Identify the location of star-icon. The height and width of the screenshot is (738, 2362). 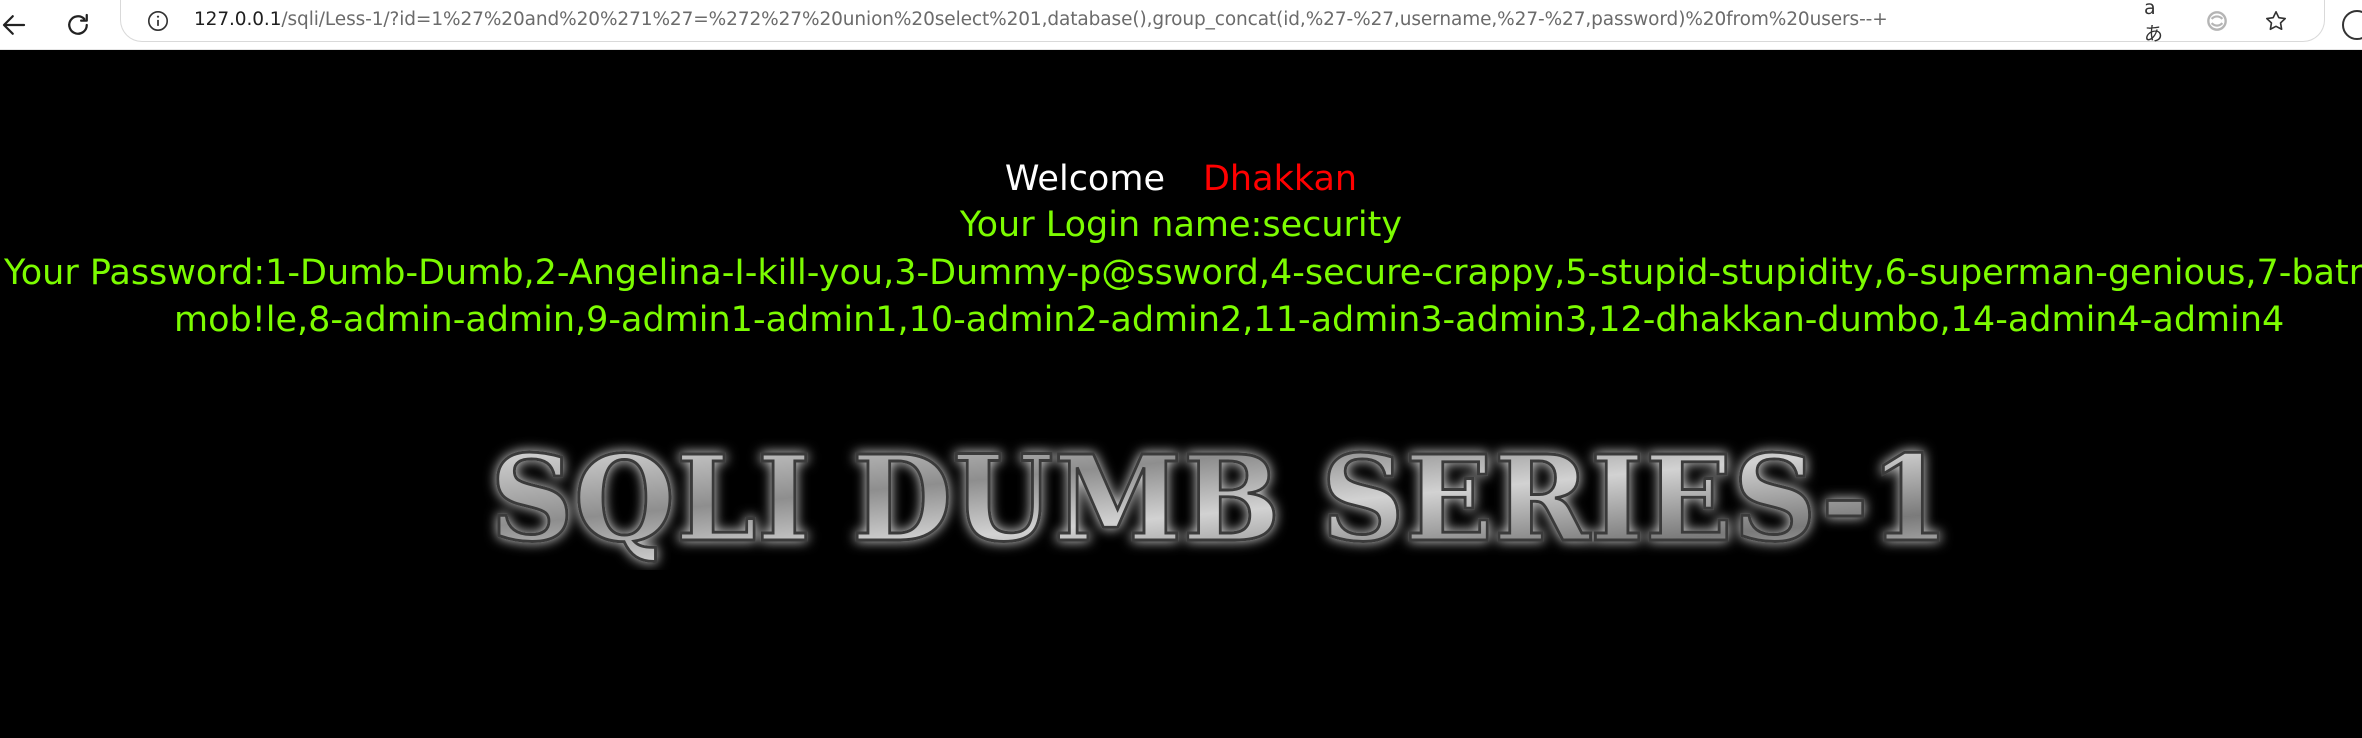
(2276, 21).